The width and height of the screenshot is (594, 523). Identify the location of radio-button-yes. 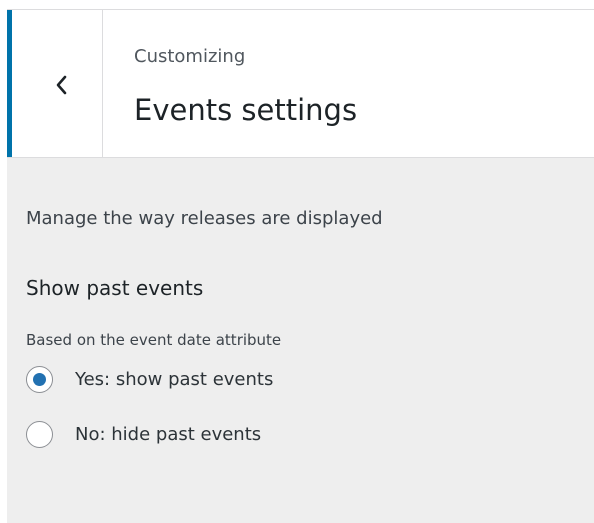
(39, 379).